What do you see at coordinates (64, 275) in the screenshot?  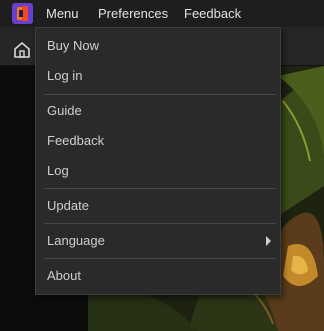 I see `menu-item-label: About` at bounding box center [64, 275].